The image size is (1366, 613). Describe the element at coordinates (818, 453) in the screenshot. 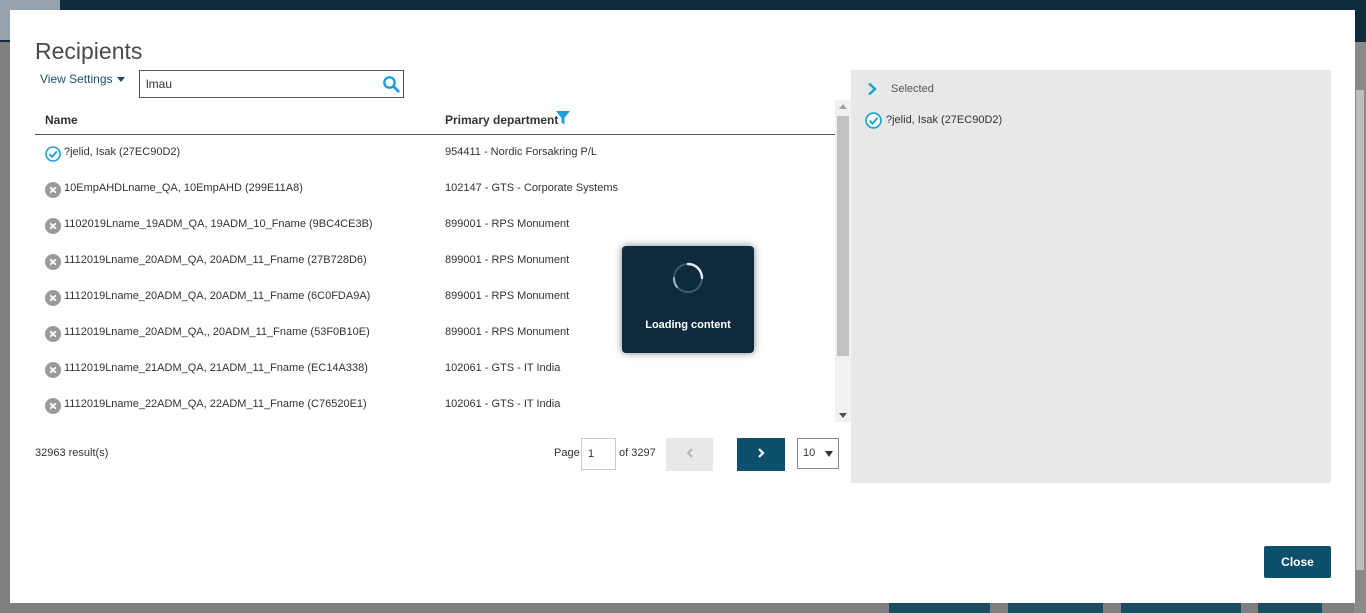

I see `page-size-select: 10` at that location.